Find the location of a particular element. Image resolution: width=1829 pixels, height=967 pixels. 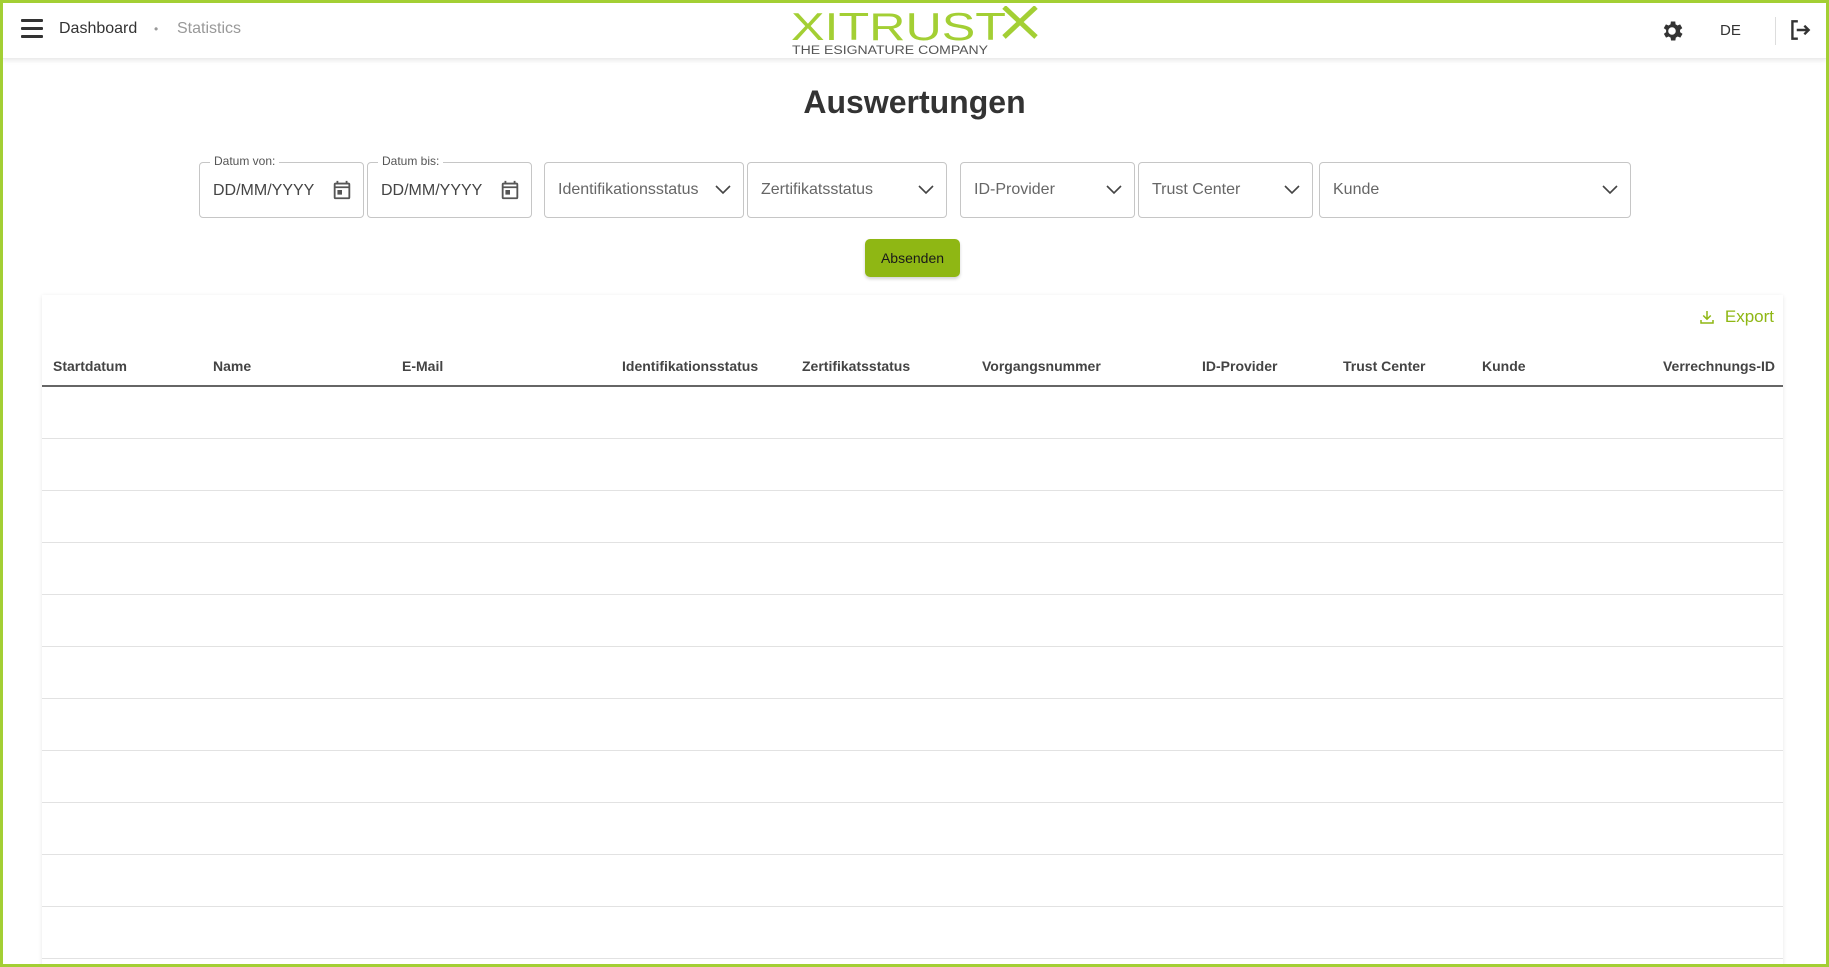

column-header-certificate-status: Zertifikatsstatus is located at coordinates (856, 366).